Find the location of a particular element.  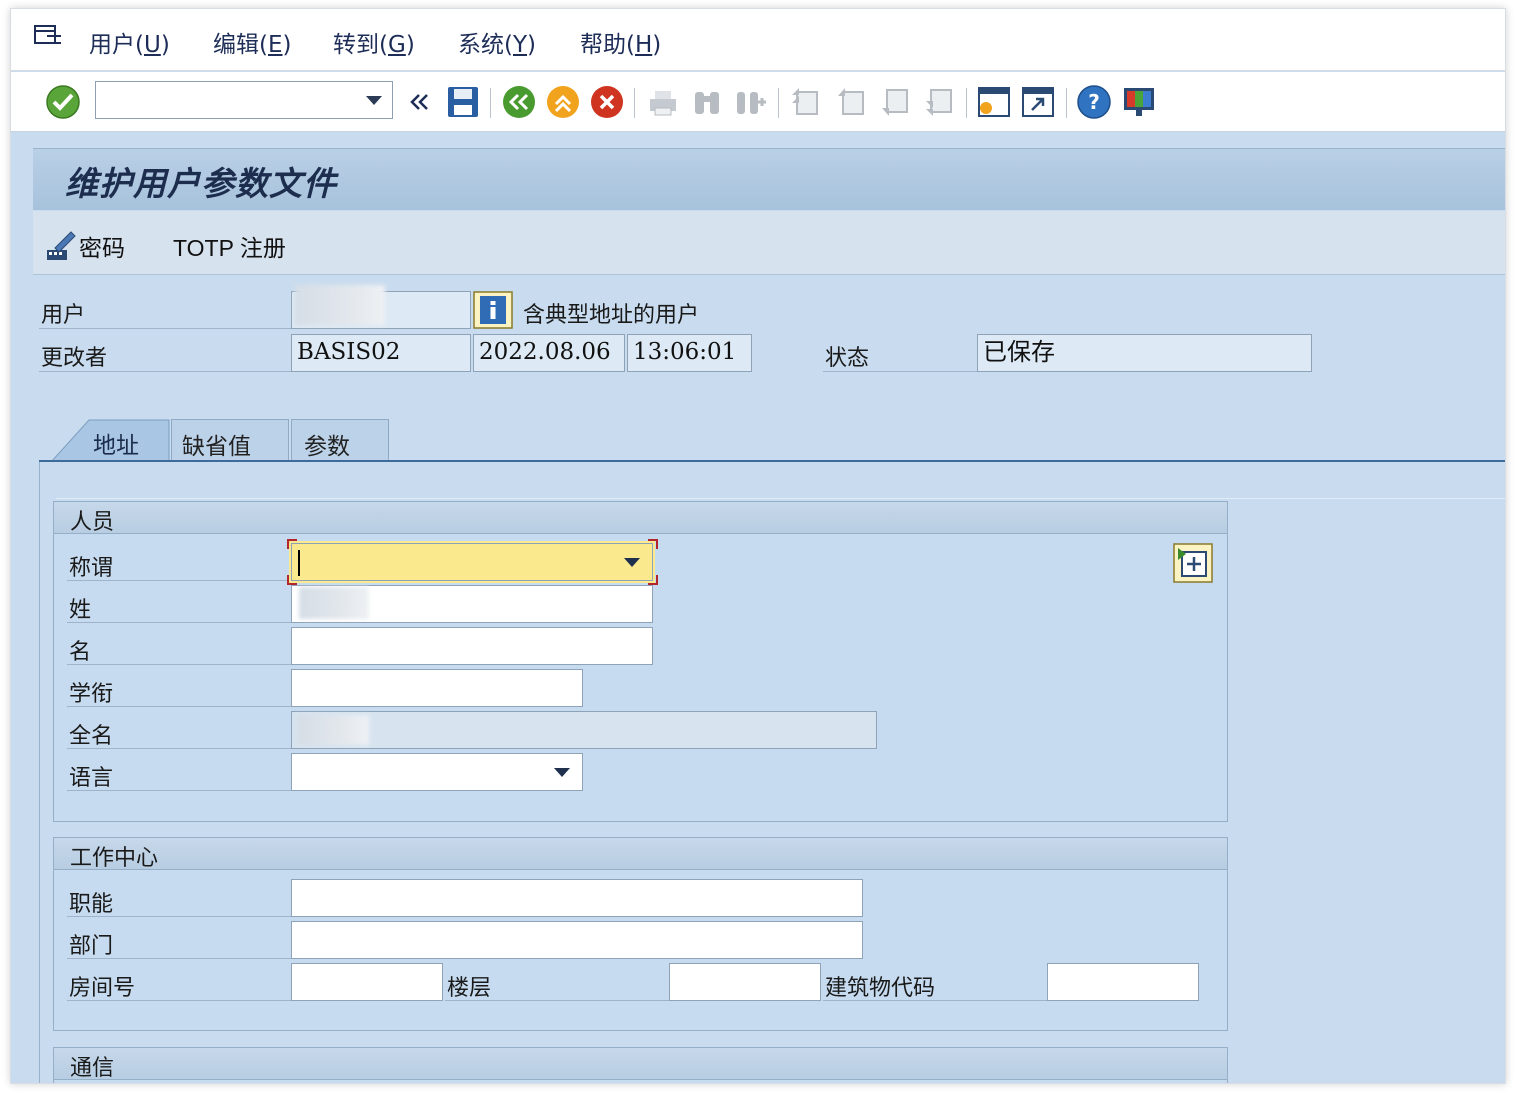

application-toolbar: 密码 TOTP 注册 is located at coordinates (769, 243).